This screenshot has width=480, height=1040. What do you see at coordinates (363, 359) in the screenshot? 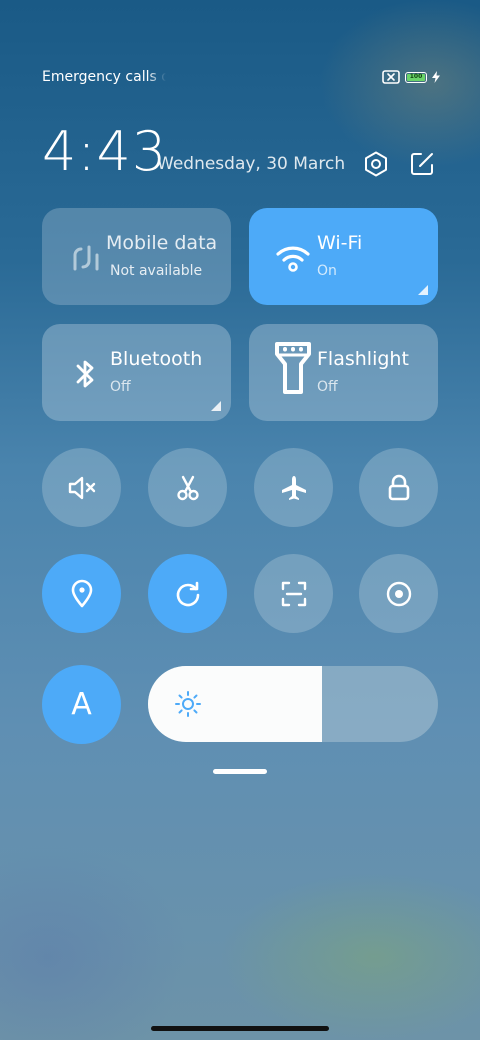
I see `tile-flashlight-name: Flashlight` at bounding box center [363, 359].